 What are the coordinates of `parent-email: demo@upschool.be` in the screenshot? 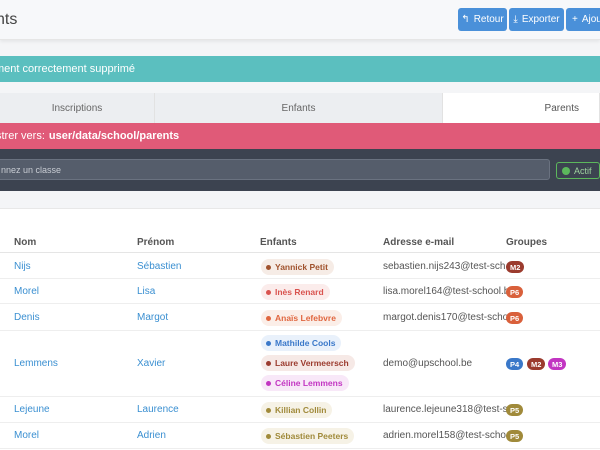 It's located at (428, 363).